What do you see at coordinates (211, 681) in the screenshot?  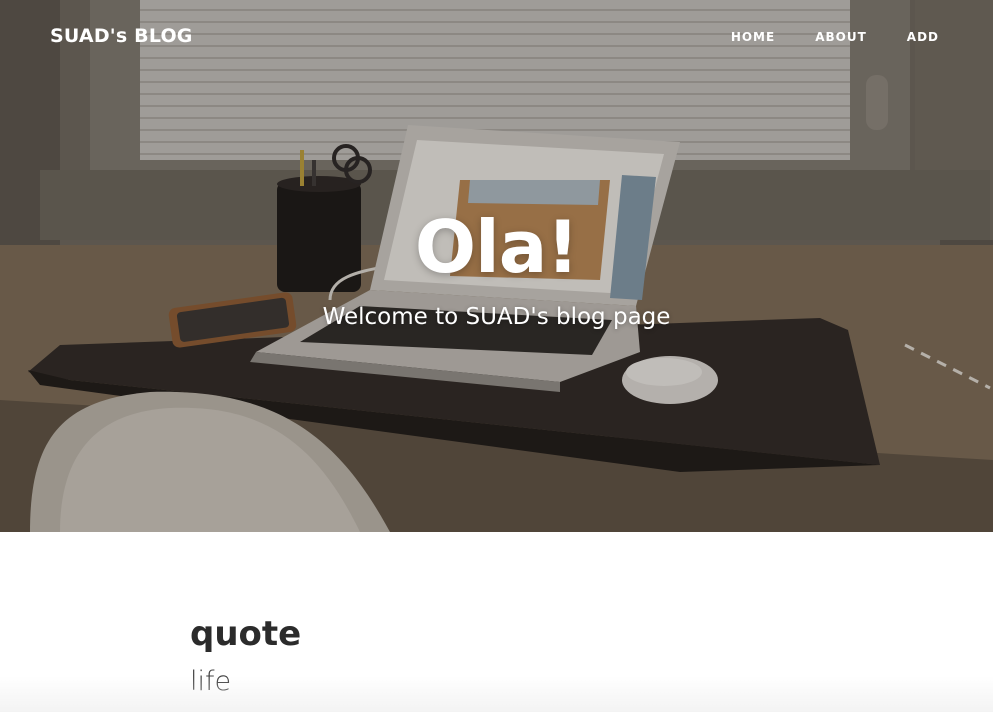 I see `post-subtitle: life` at bounding box center [211, 681].